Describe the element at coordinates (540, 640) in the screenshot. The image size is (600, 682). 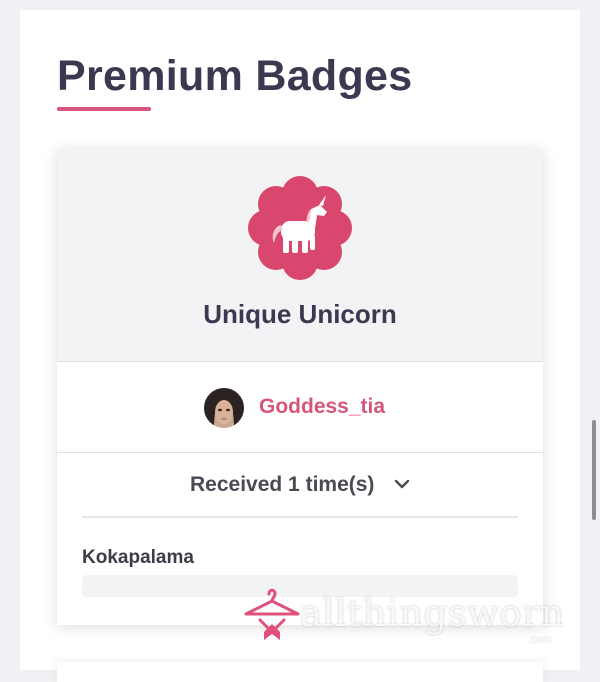
I see `watermark-sub: .com` at that location.